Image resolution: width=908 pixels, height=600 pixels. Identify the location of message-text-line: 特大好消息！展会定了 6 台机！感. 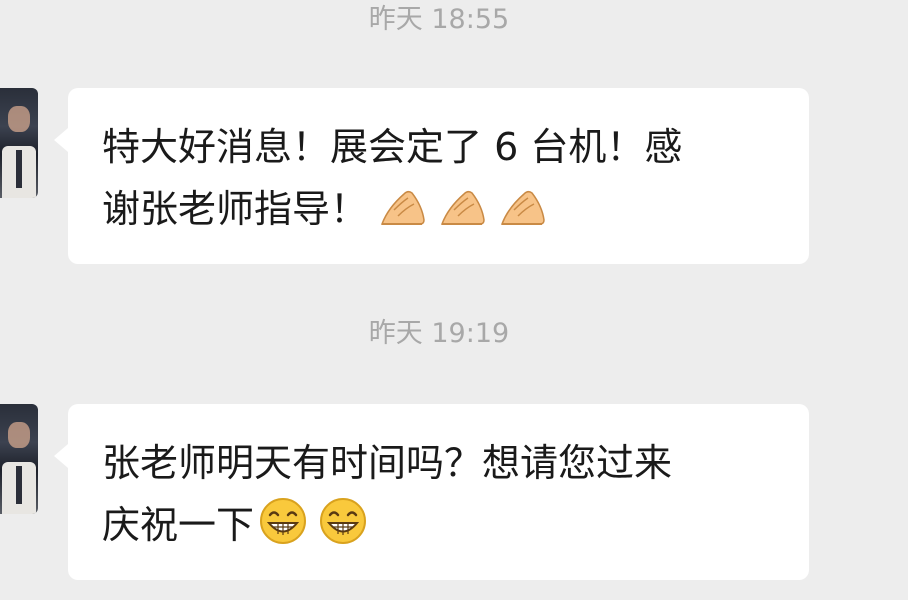
(392, 147).